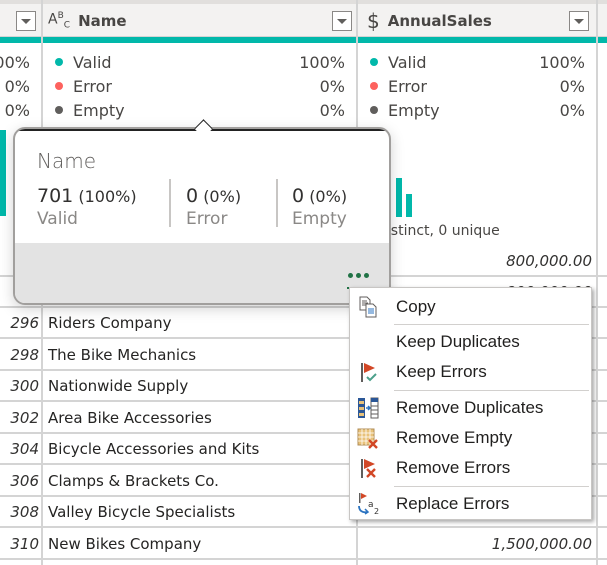  Describe the element at coordinates (200, 86) in the screenshot. I see `name-column-quality: Valid 100% Error 0% Empty 0%` at that location.